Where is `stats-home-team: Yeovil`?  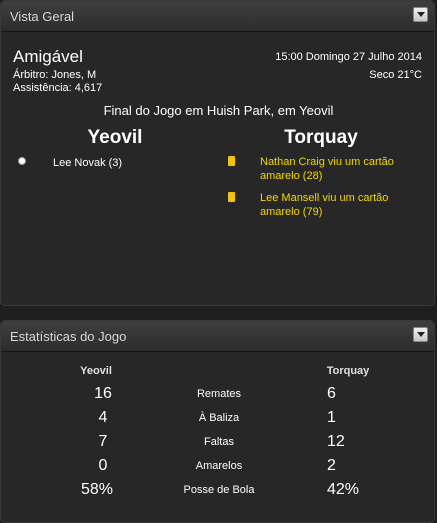
stats-home-team: Yeovil is located at coordinates (96, 371).